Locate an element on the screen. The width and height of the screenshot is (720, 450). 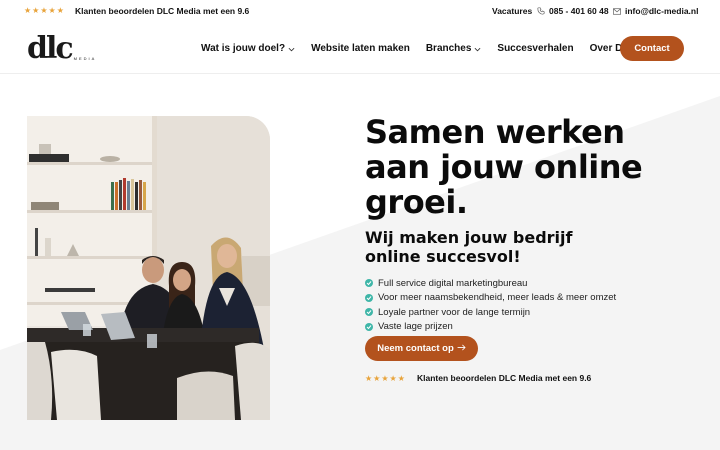
contact-cta-button: Neem contact op is located at coordinates (421, 348).